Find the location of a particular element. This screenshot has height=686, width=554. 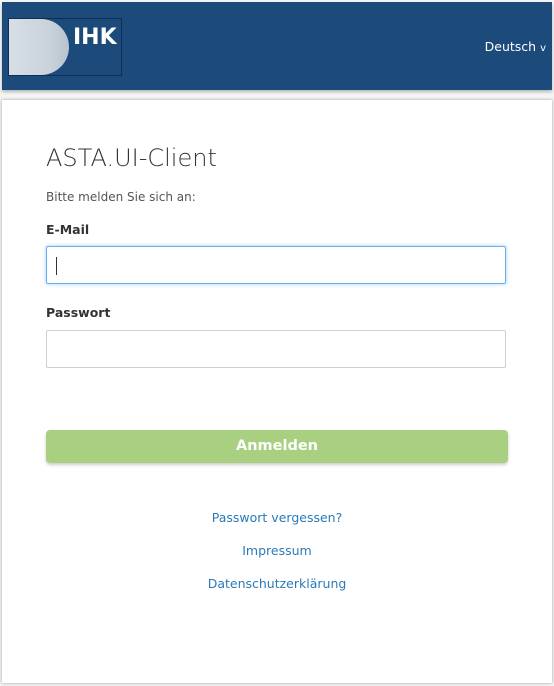

email-field is located at coordinates (276, 265).